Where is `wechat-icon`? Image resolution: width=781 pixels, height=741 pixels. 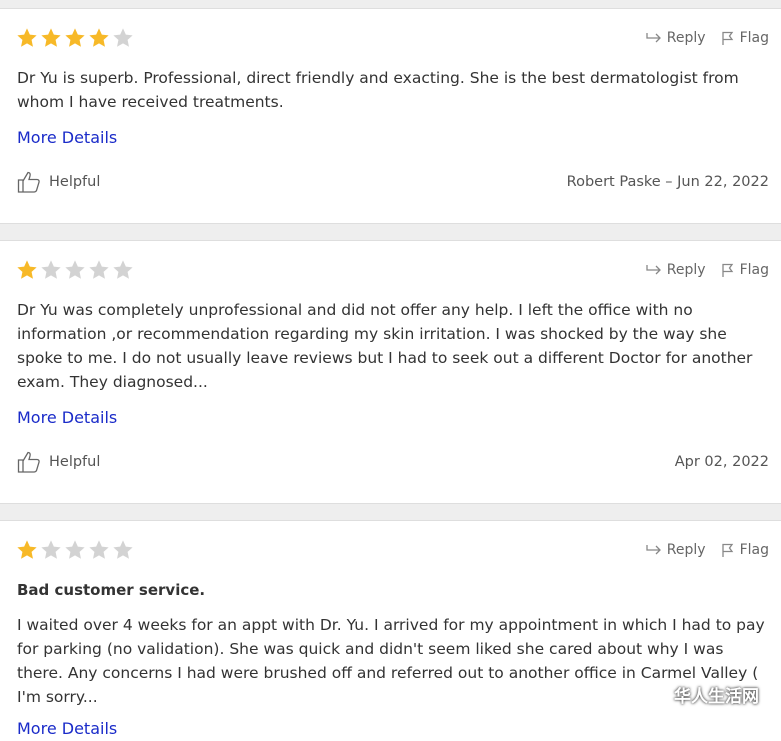
wechat-icon is located at coordinates (655, 694).